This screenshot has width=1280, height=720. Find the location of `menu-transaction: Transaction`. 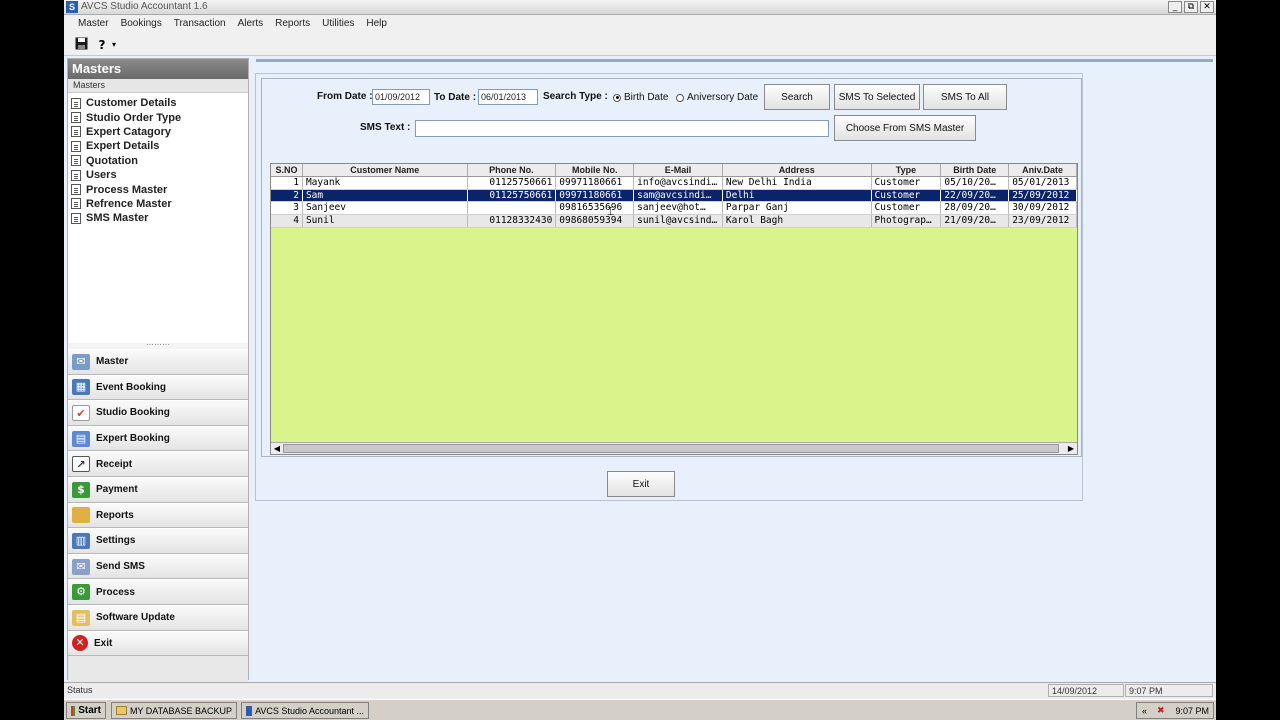

menu-transaction: Transaction is located at coordinates (200, 25).